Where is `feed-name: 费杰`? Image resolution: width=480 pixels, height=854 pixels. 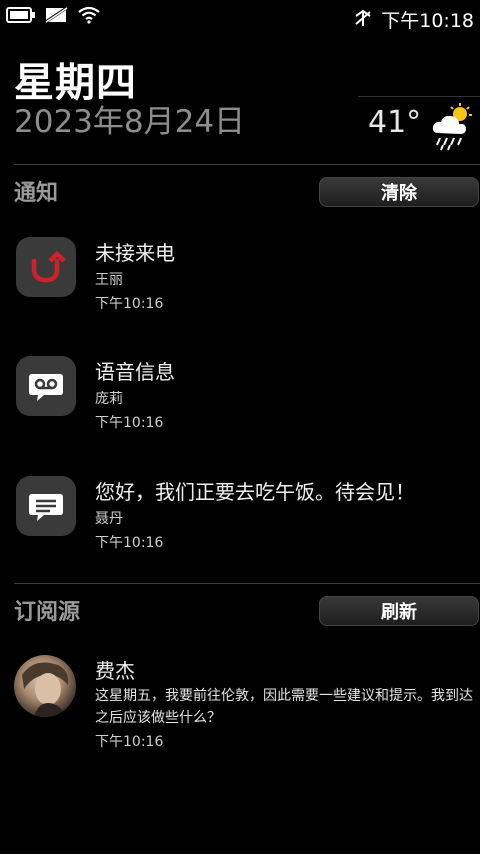 feed-name: 费杰 is located at coordinates (115, 671).